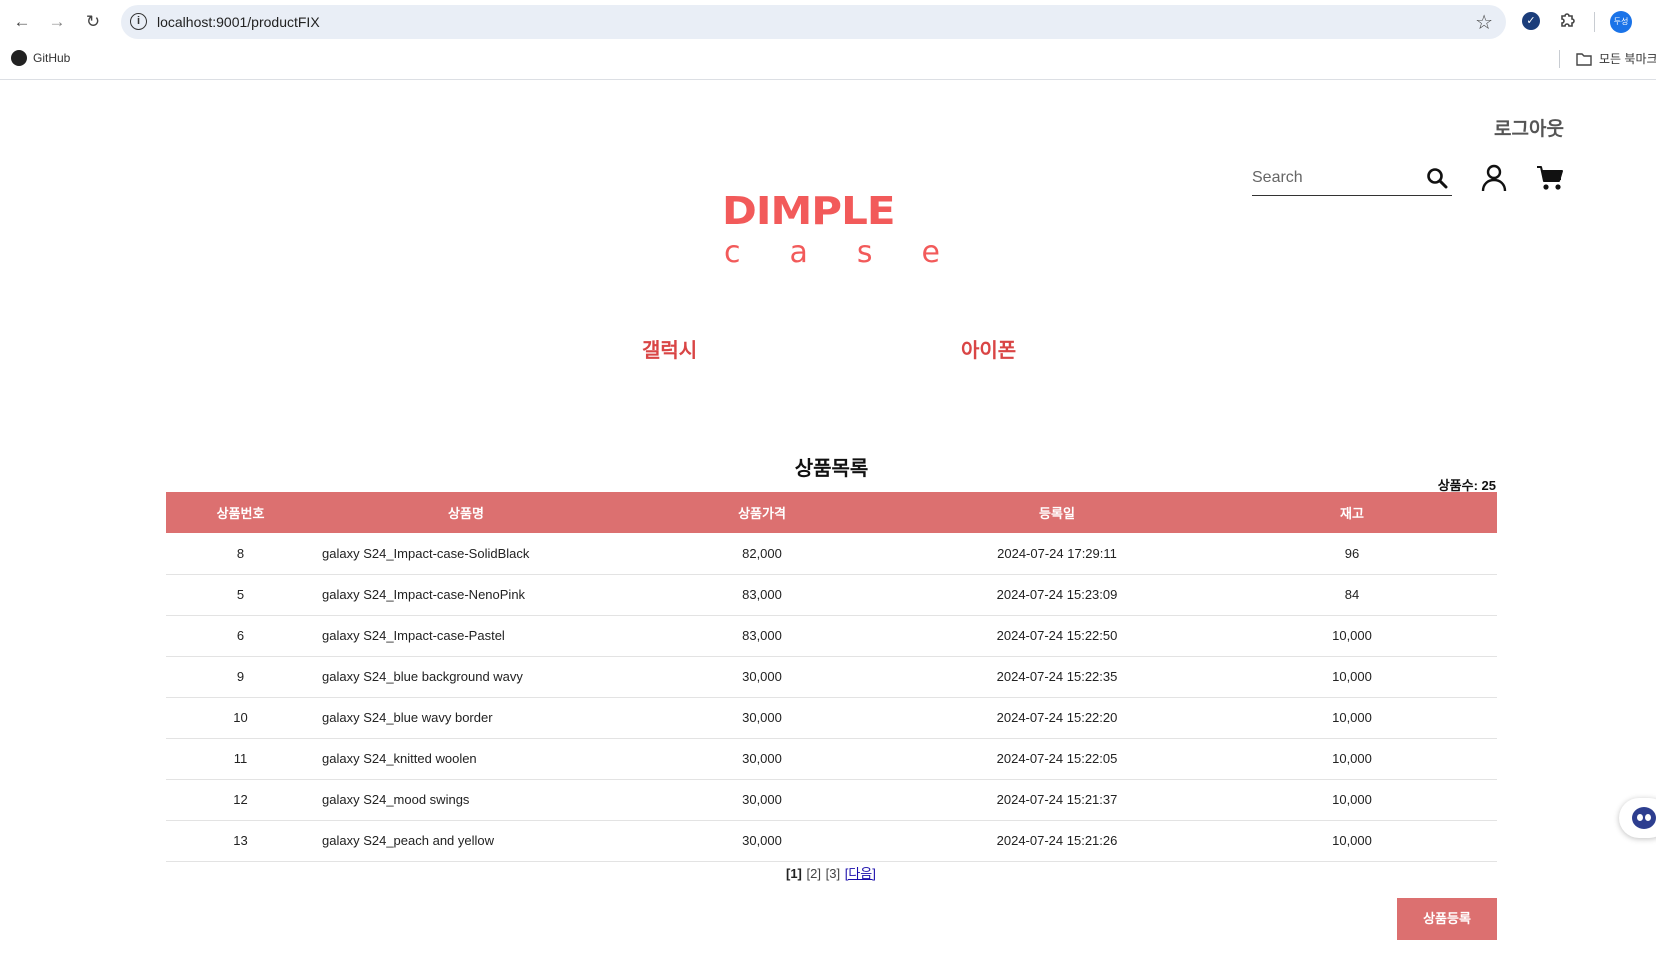 The image size is (1656, 968). Describe the element at coordinates (57, 22) in the screenshot. I see `forward-arrow-icon: →` at that location.